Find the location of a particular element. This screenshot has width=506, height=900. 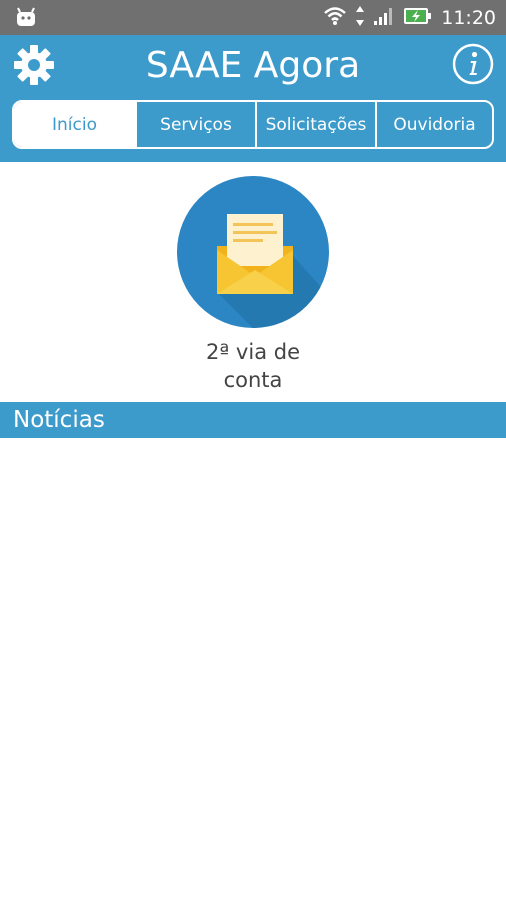

tab-solicitacoes: Solicitações is located at coordinates (315, 124).